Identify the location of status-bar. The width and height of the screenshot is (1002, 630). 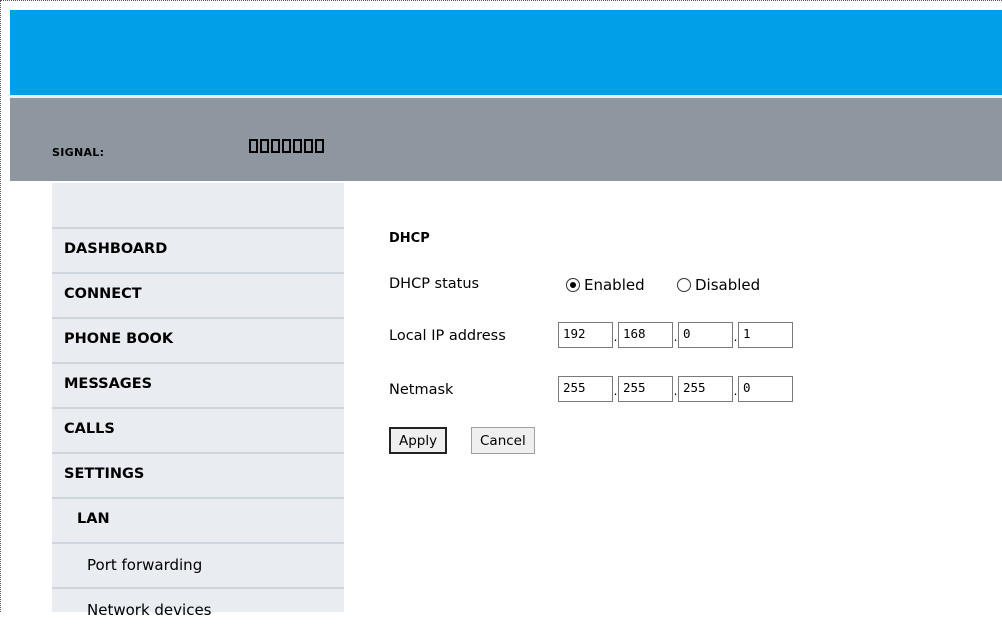
(506, 139).